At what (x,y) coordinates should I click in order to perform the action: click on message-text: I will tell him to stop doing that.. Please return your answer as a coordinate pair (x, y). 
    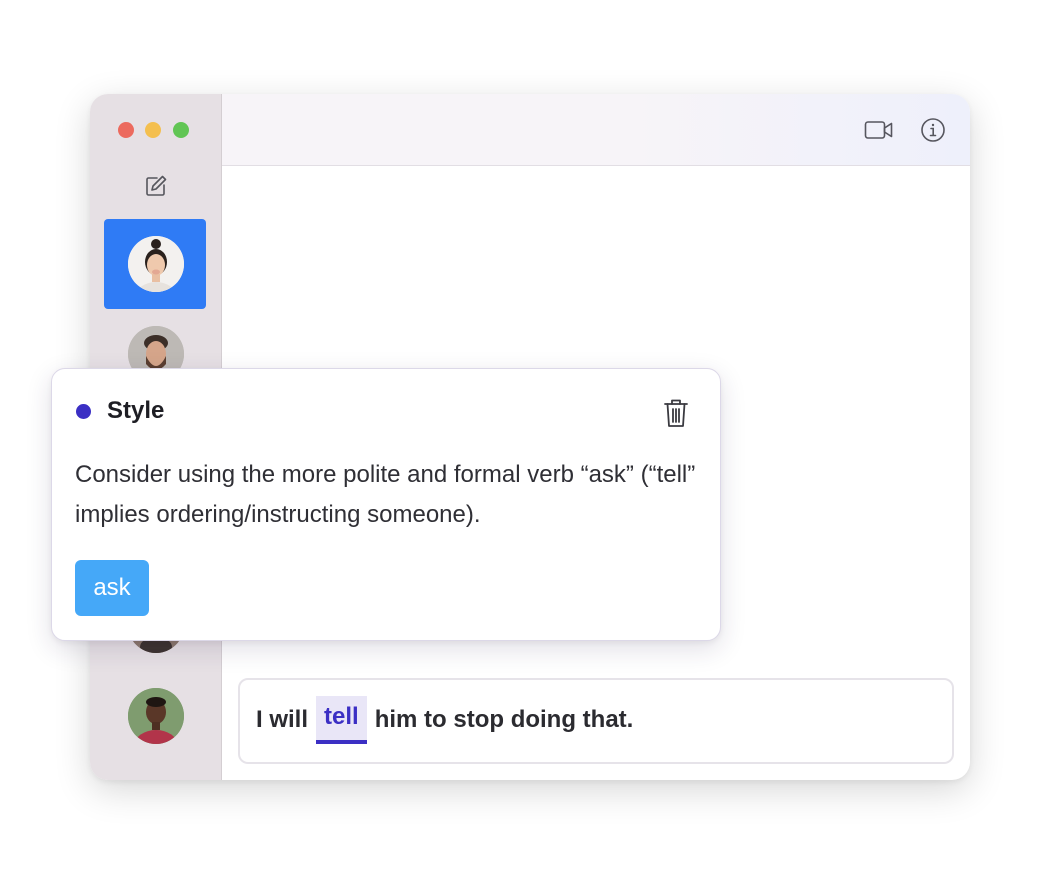
    Looking at the image, I should click on (444, 720).